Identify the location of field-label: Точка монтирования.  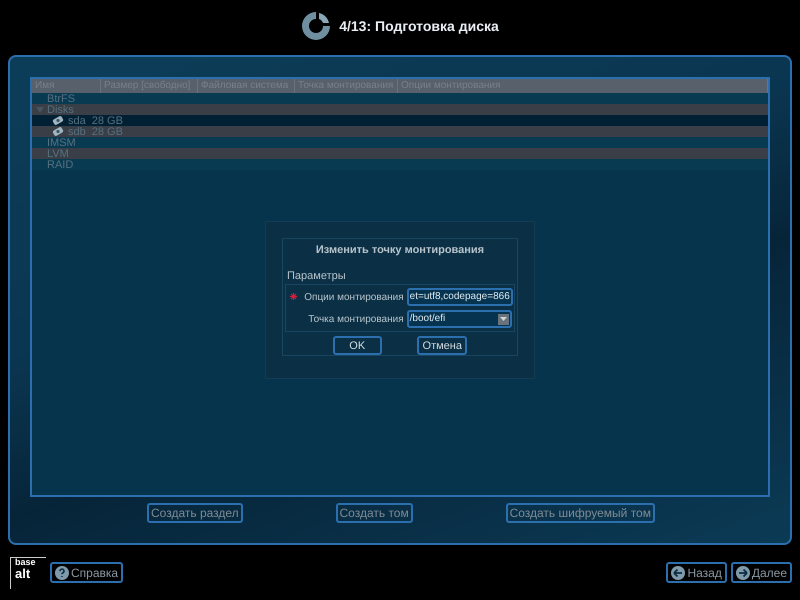
(355, 319).